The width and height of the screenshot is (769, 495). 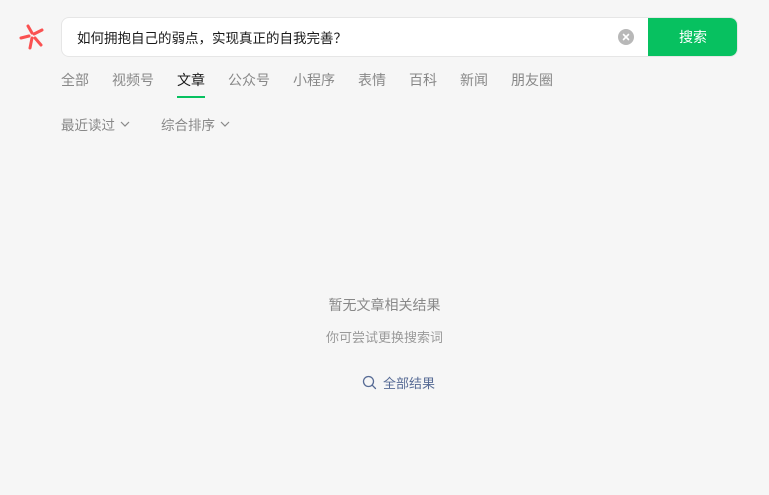 What do you see at coordinates (344, 37) in the screenshot?
I see `search-input` at bounding box center [344, 37].